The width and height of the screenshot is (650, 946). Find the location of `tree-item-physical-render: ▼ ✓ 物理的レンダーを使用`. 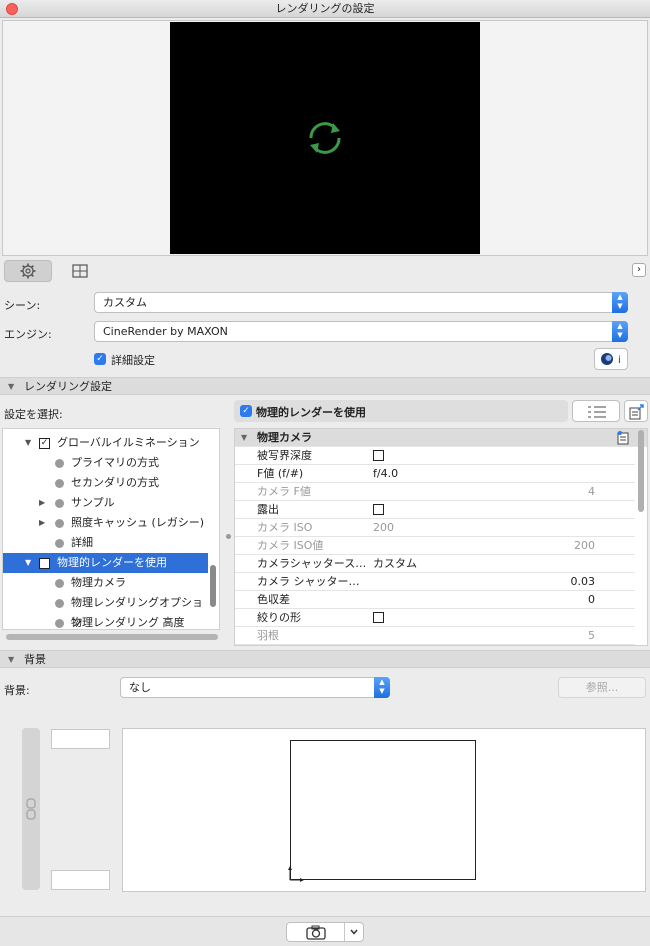

tree-item-physical-render: ▼ ✓ 物理的レンダーを使用 is located at coordinates (105, 563).